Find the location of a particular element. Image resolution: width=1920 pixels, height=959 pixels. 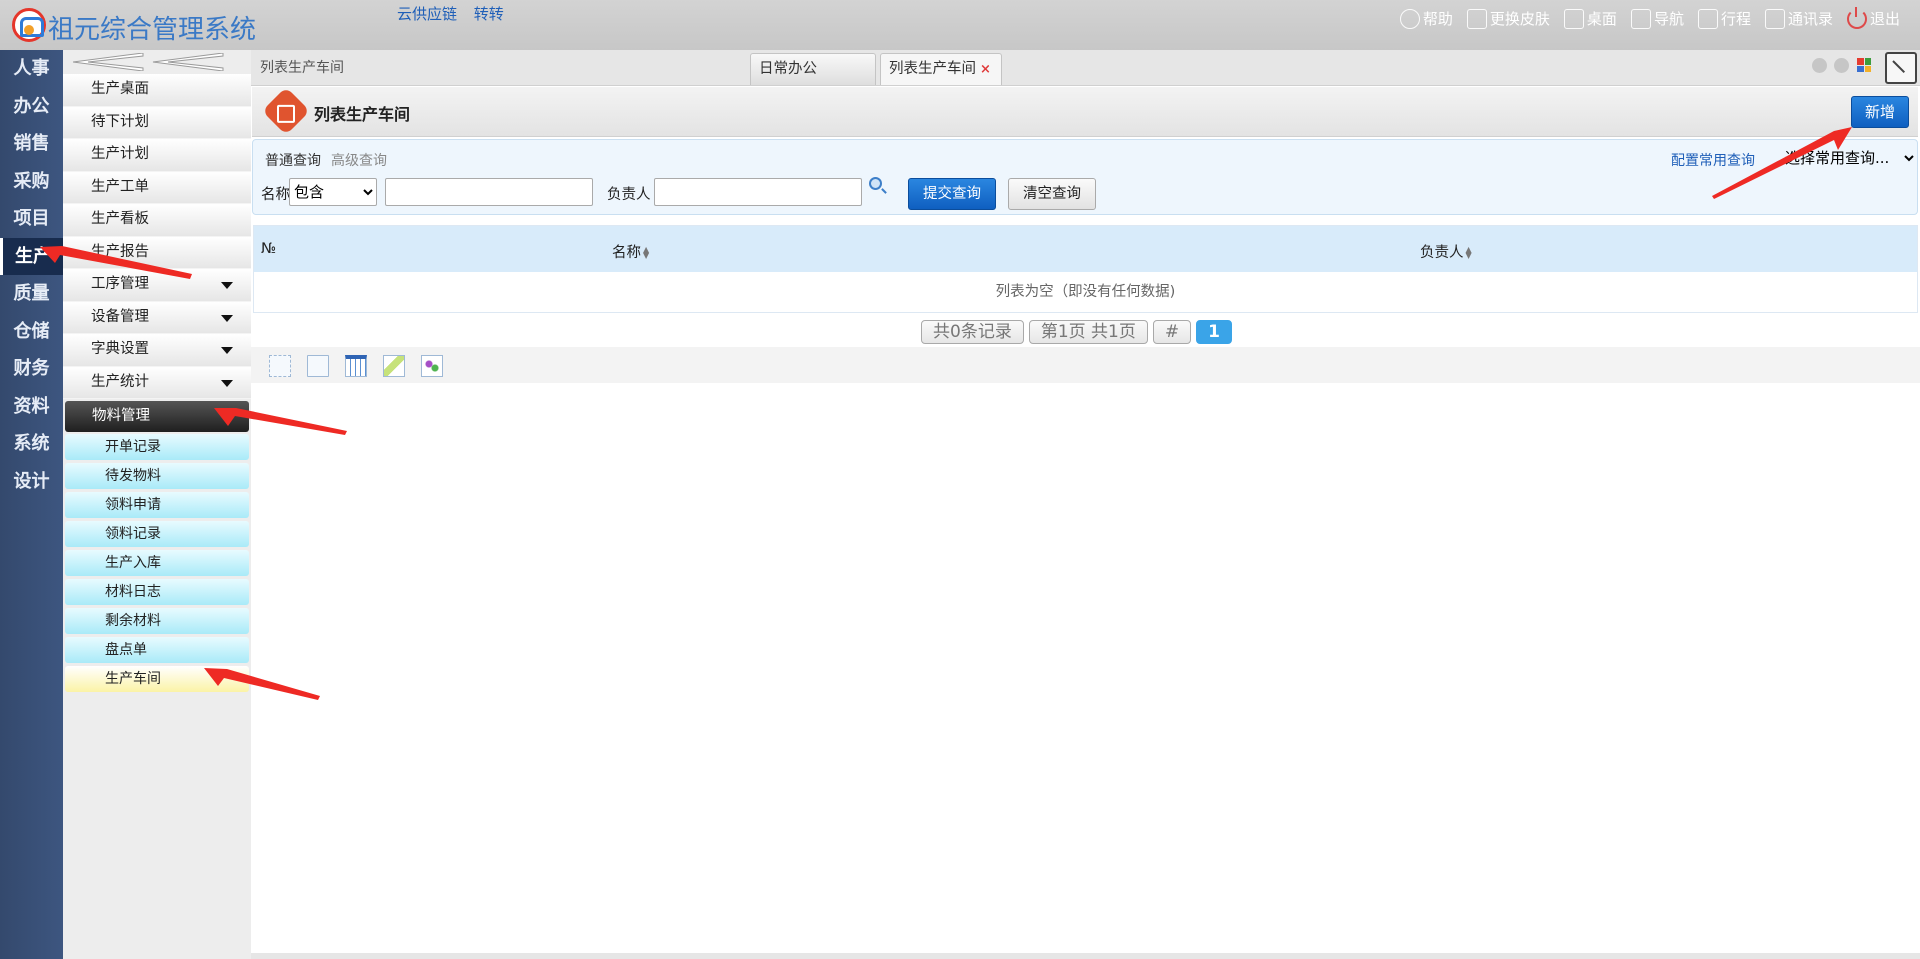

owner-label: 负责人 is located at coordinates (629, 195).